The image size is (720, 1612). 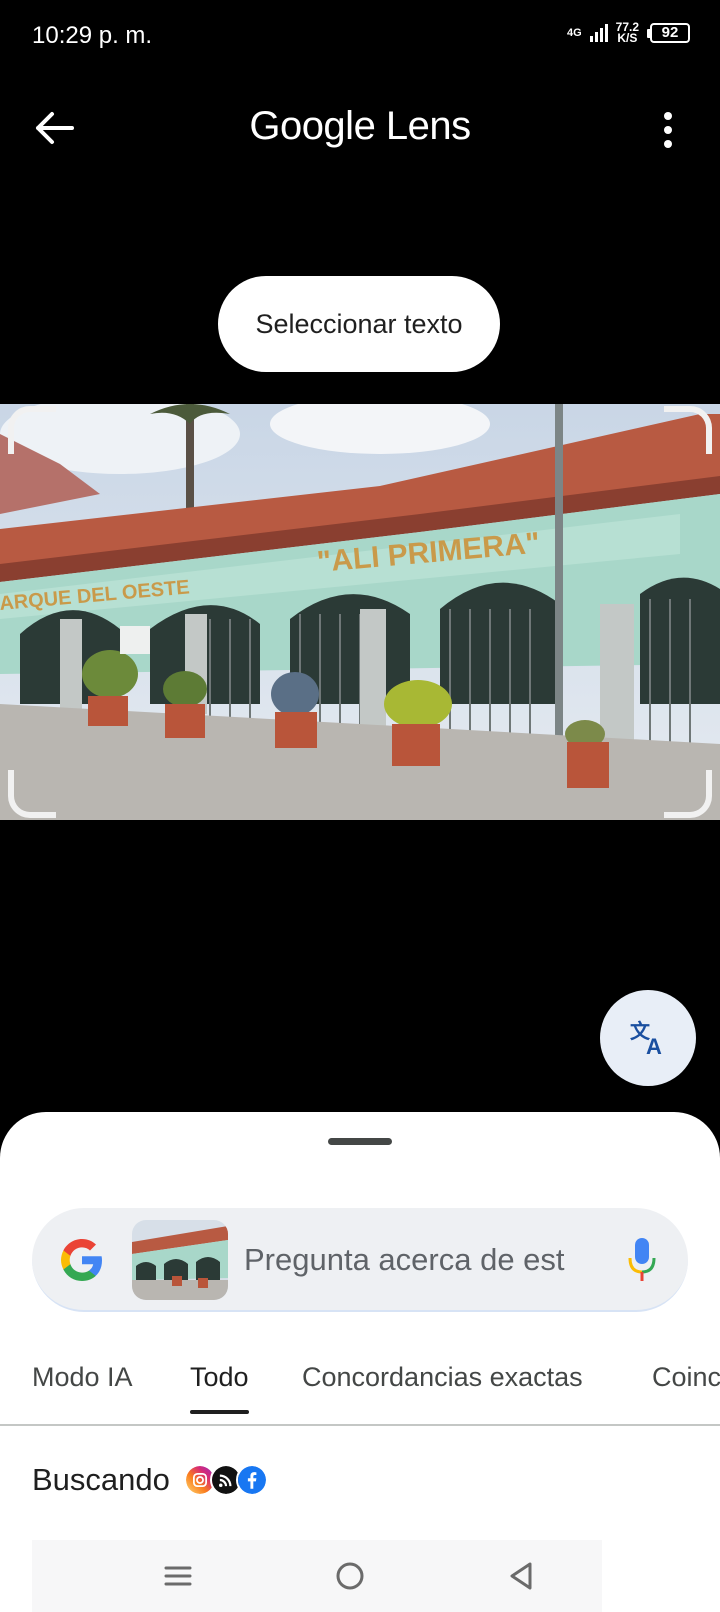 I want to click on battery-icon: 92, so click(x=668, y=33).